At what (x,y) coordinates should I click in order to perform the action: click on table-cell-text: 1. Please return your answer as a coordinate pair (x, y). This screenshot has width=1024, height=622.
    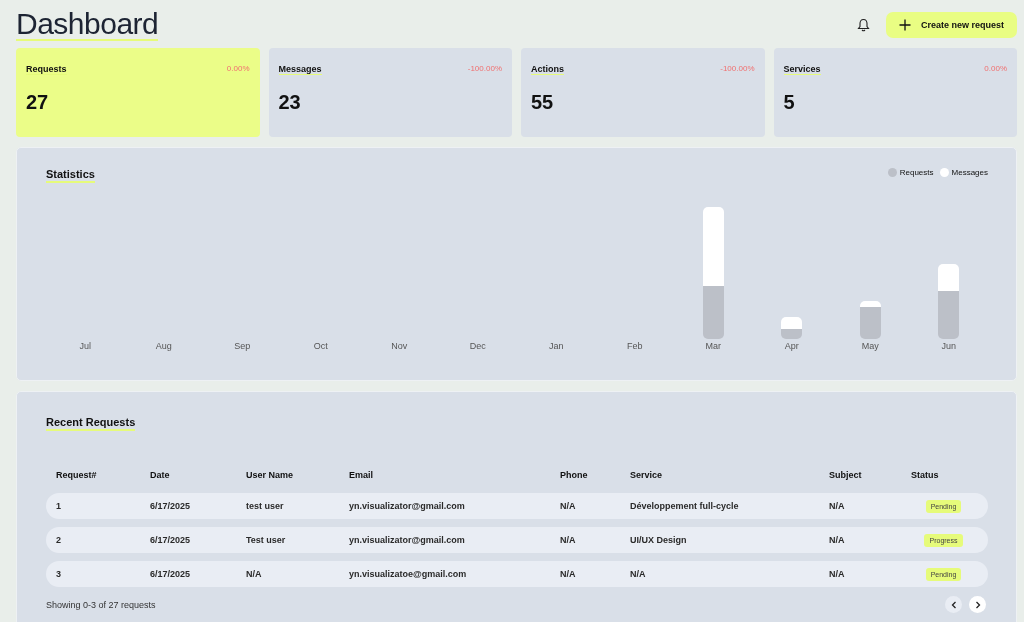
    Looking at the image, I should click on (59, 506).